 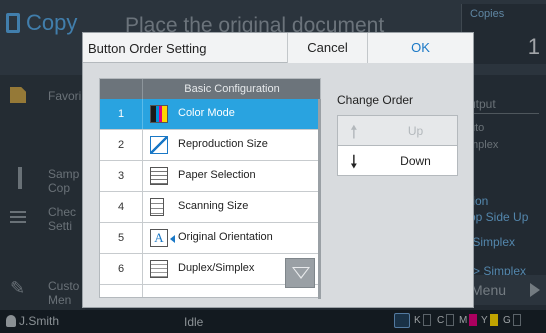 I want to click on item-label: Reproduction Size, so click(x=223, y=144).